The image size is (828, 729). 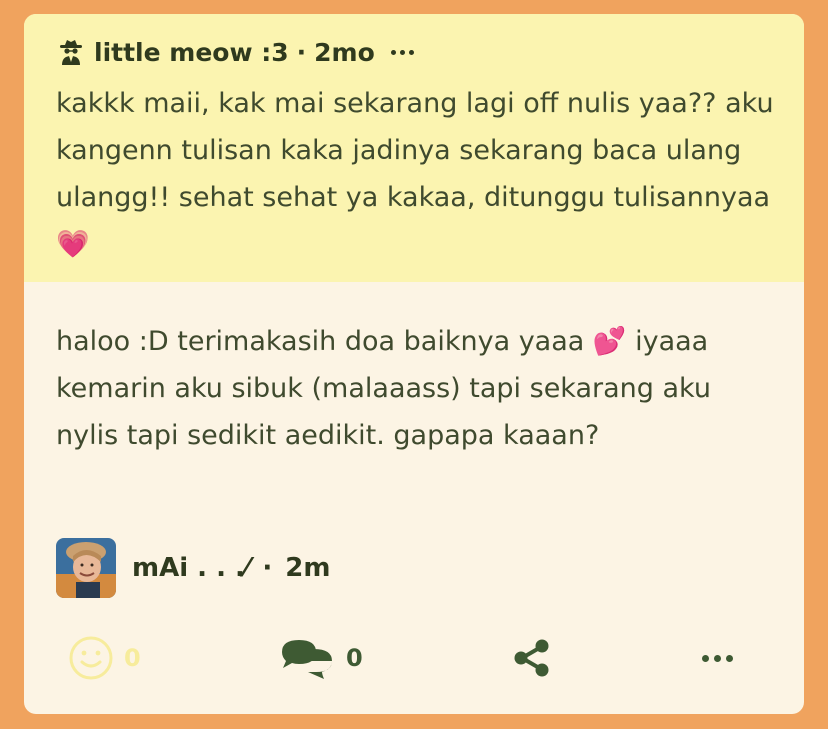 What do you see at coordinates (91, 658) in the screenshot?
I see `smiley-icon` at bounding box center [91, 658].